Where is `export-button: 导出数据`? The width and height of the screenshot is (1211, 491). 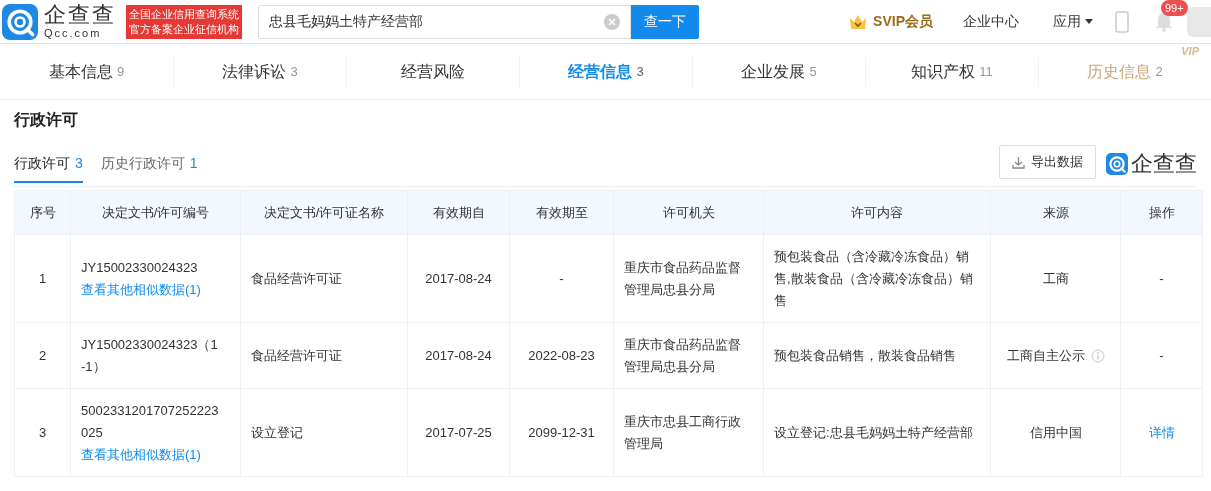
export-button: 导出数据 is located at coordinates (1047, 162).